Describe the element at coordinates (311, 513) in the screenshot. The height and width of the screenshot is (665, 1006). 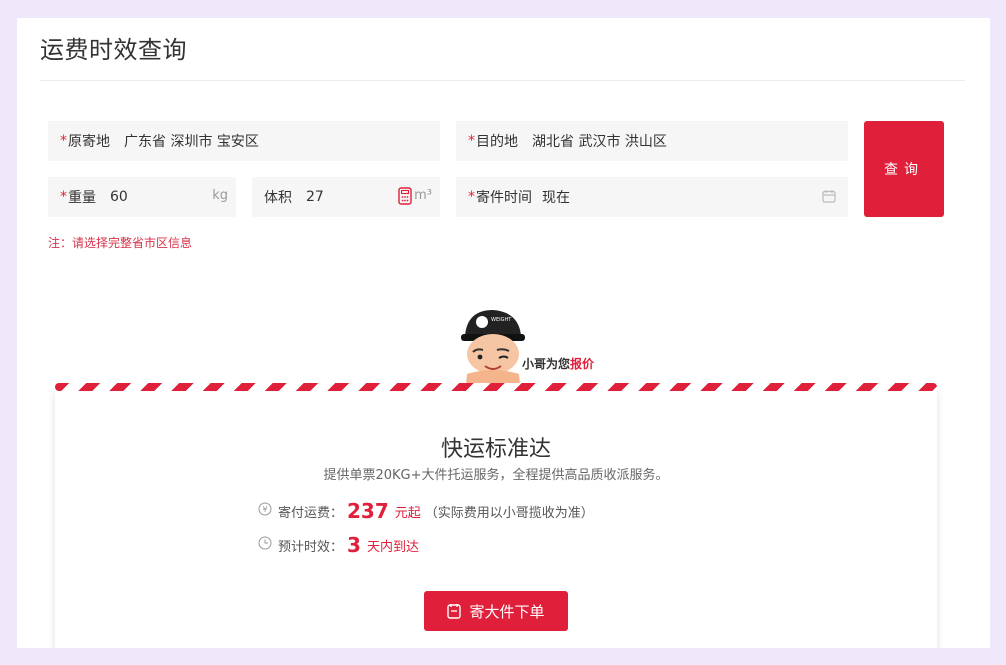
I see `fee-label: 寄付运费：` at that location.